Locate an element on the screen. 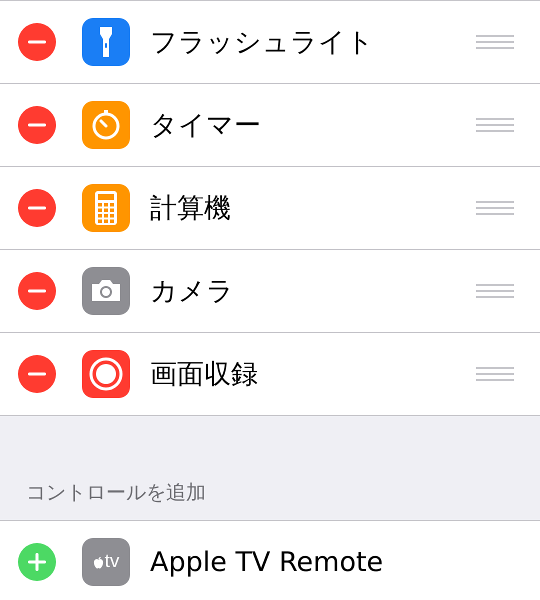 The image size is (540, 600). control-name: タイマー is located at coordinates (206, 126).